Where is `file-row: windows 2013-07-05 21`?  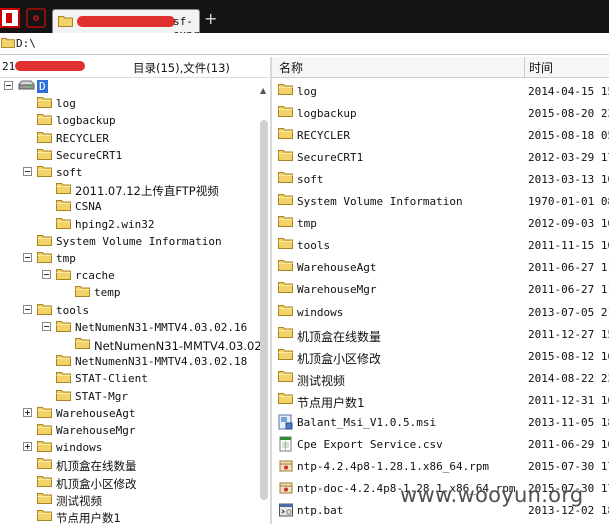
file-row: windows 2013-07-05 21 is located at coordinates (440, 312).